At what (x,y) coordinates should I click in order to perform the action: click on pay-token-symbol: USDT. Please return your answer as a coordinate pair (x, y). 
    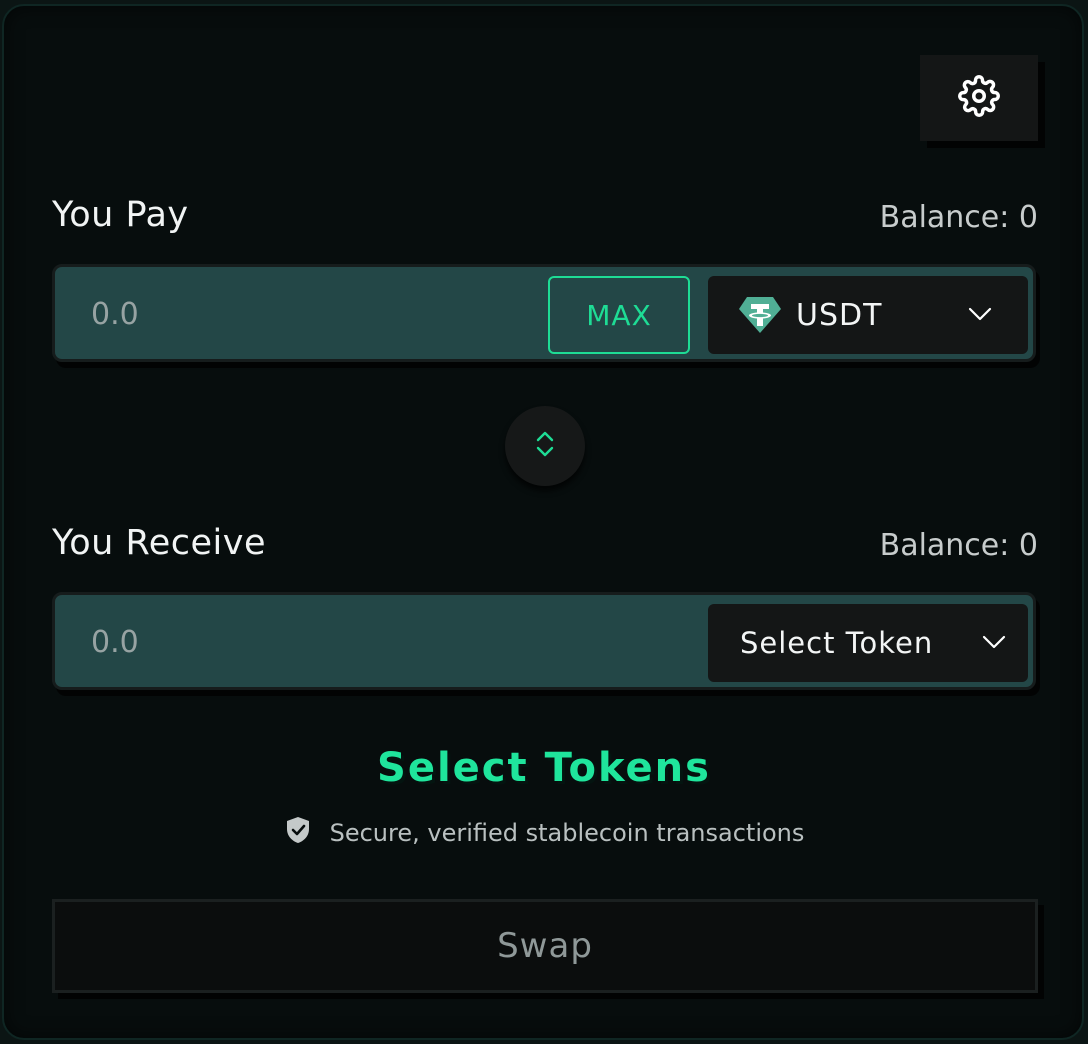
    Looking at the image, I should click on (839, 315).